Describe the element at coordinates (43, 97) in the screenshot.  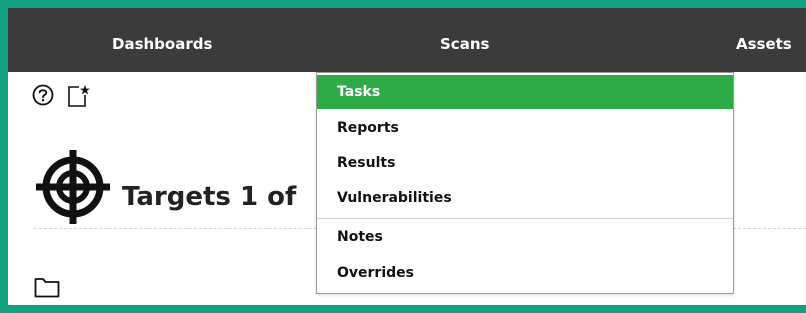
I see `help-icon` at that location.